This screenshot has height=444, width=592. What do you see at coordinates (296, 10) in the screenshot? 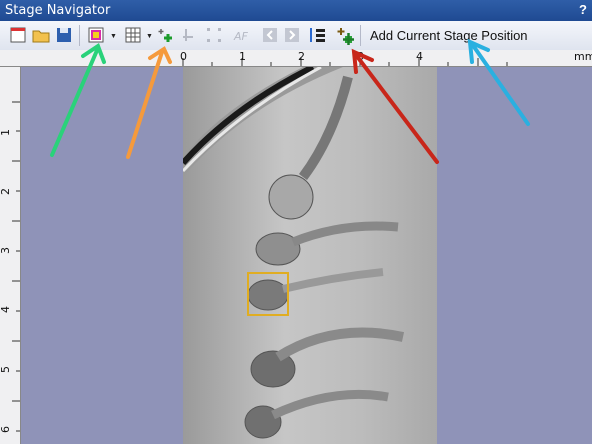
I see `title-bar: Stage Navigator ?` at bounding box center [296, 10].